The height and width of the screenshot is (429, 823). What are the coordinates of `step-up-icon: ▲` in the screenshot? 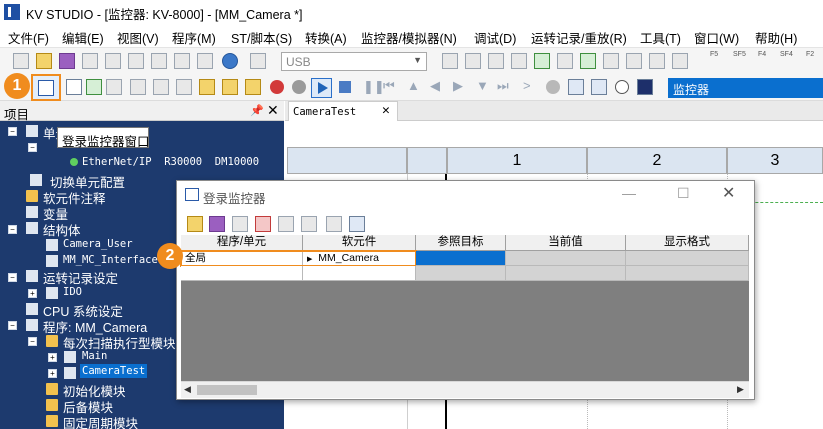 It's located at (413, 85).